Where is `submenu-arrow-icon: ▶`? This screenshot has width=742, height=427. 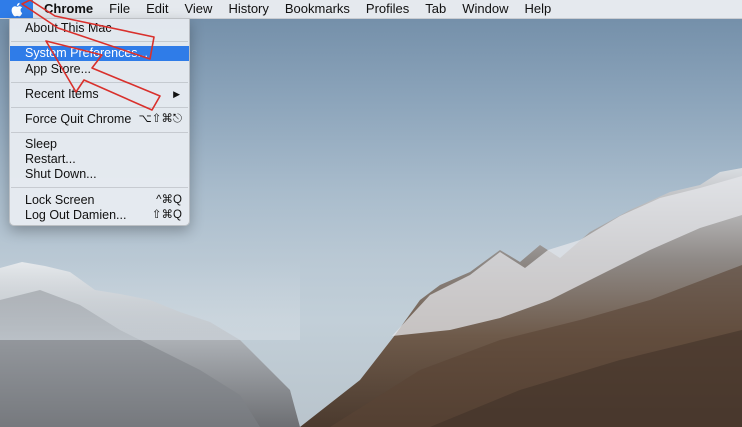 submenu-arrow-icon: ▶ is located at coordinates (176, 94).